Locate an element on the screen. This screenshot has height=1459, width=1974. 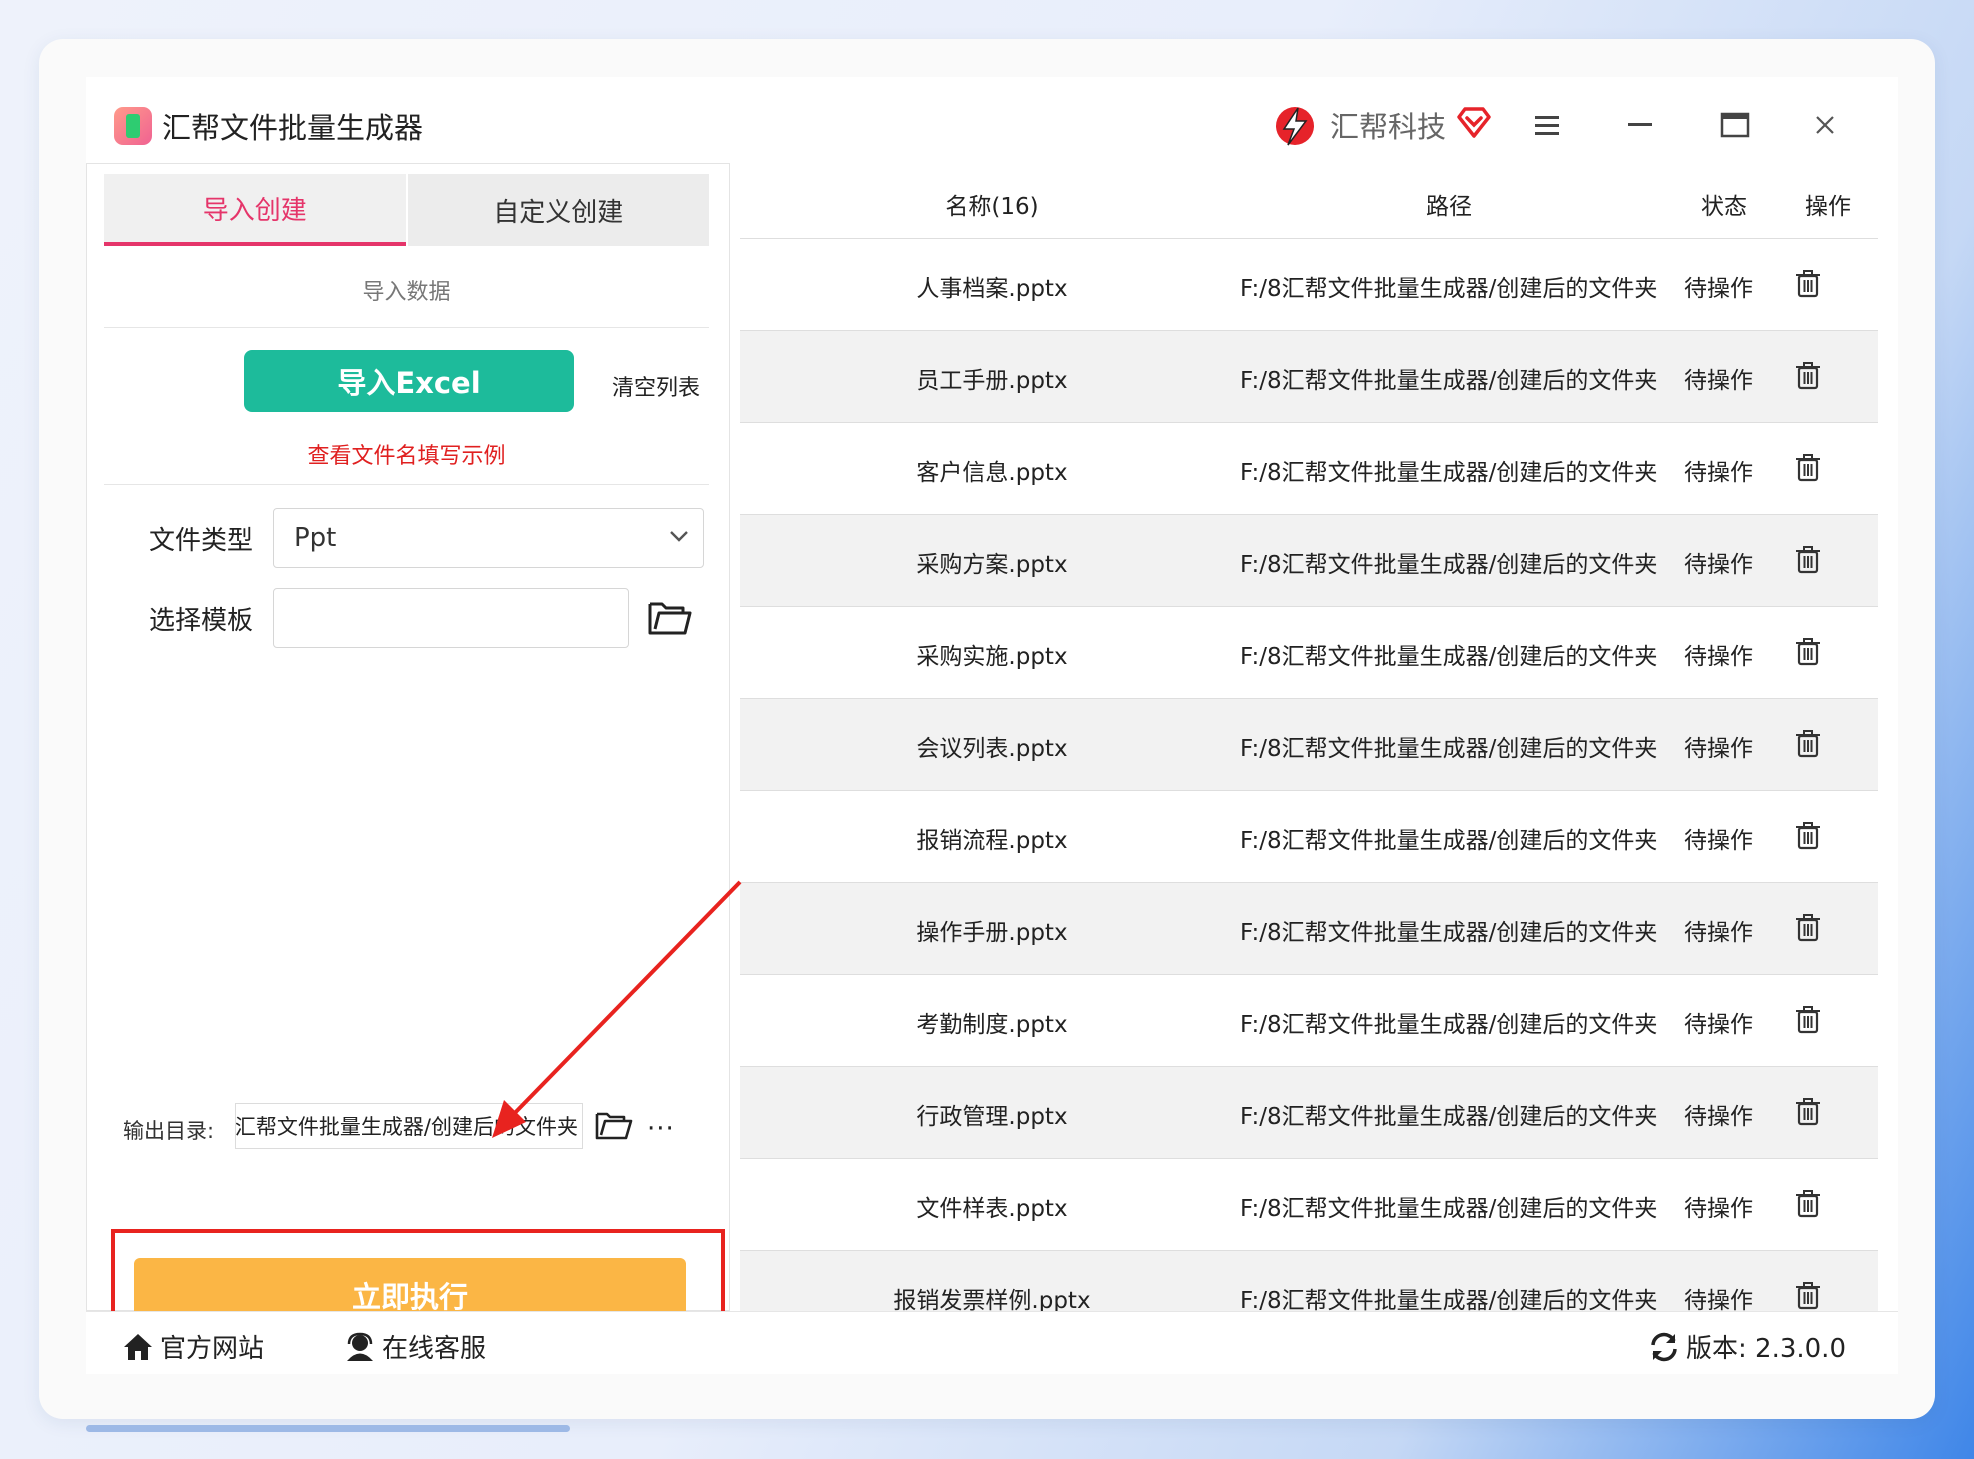
file-type-select: Ppt is located at coordinates (488, 538).